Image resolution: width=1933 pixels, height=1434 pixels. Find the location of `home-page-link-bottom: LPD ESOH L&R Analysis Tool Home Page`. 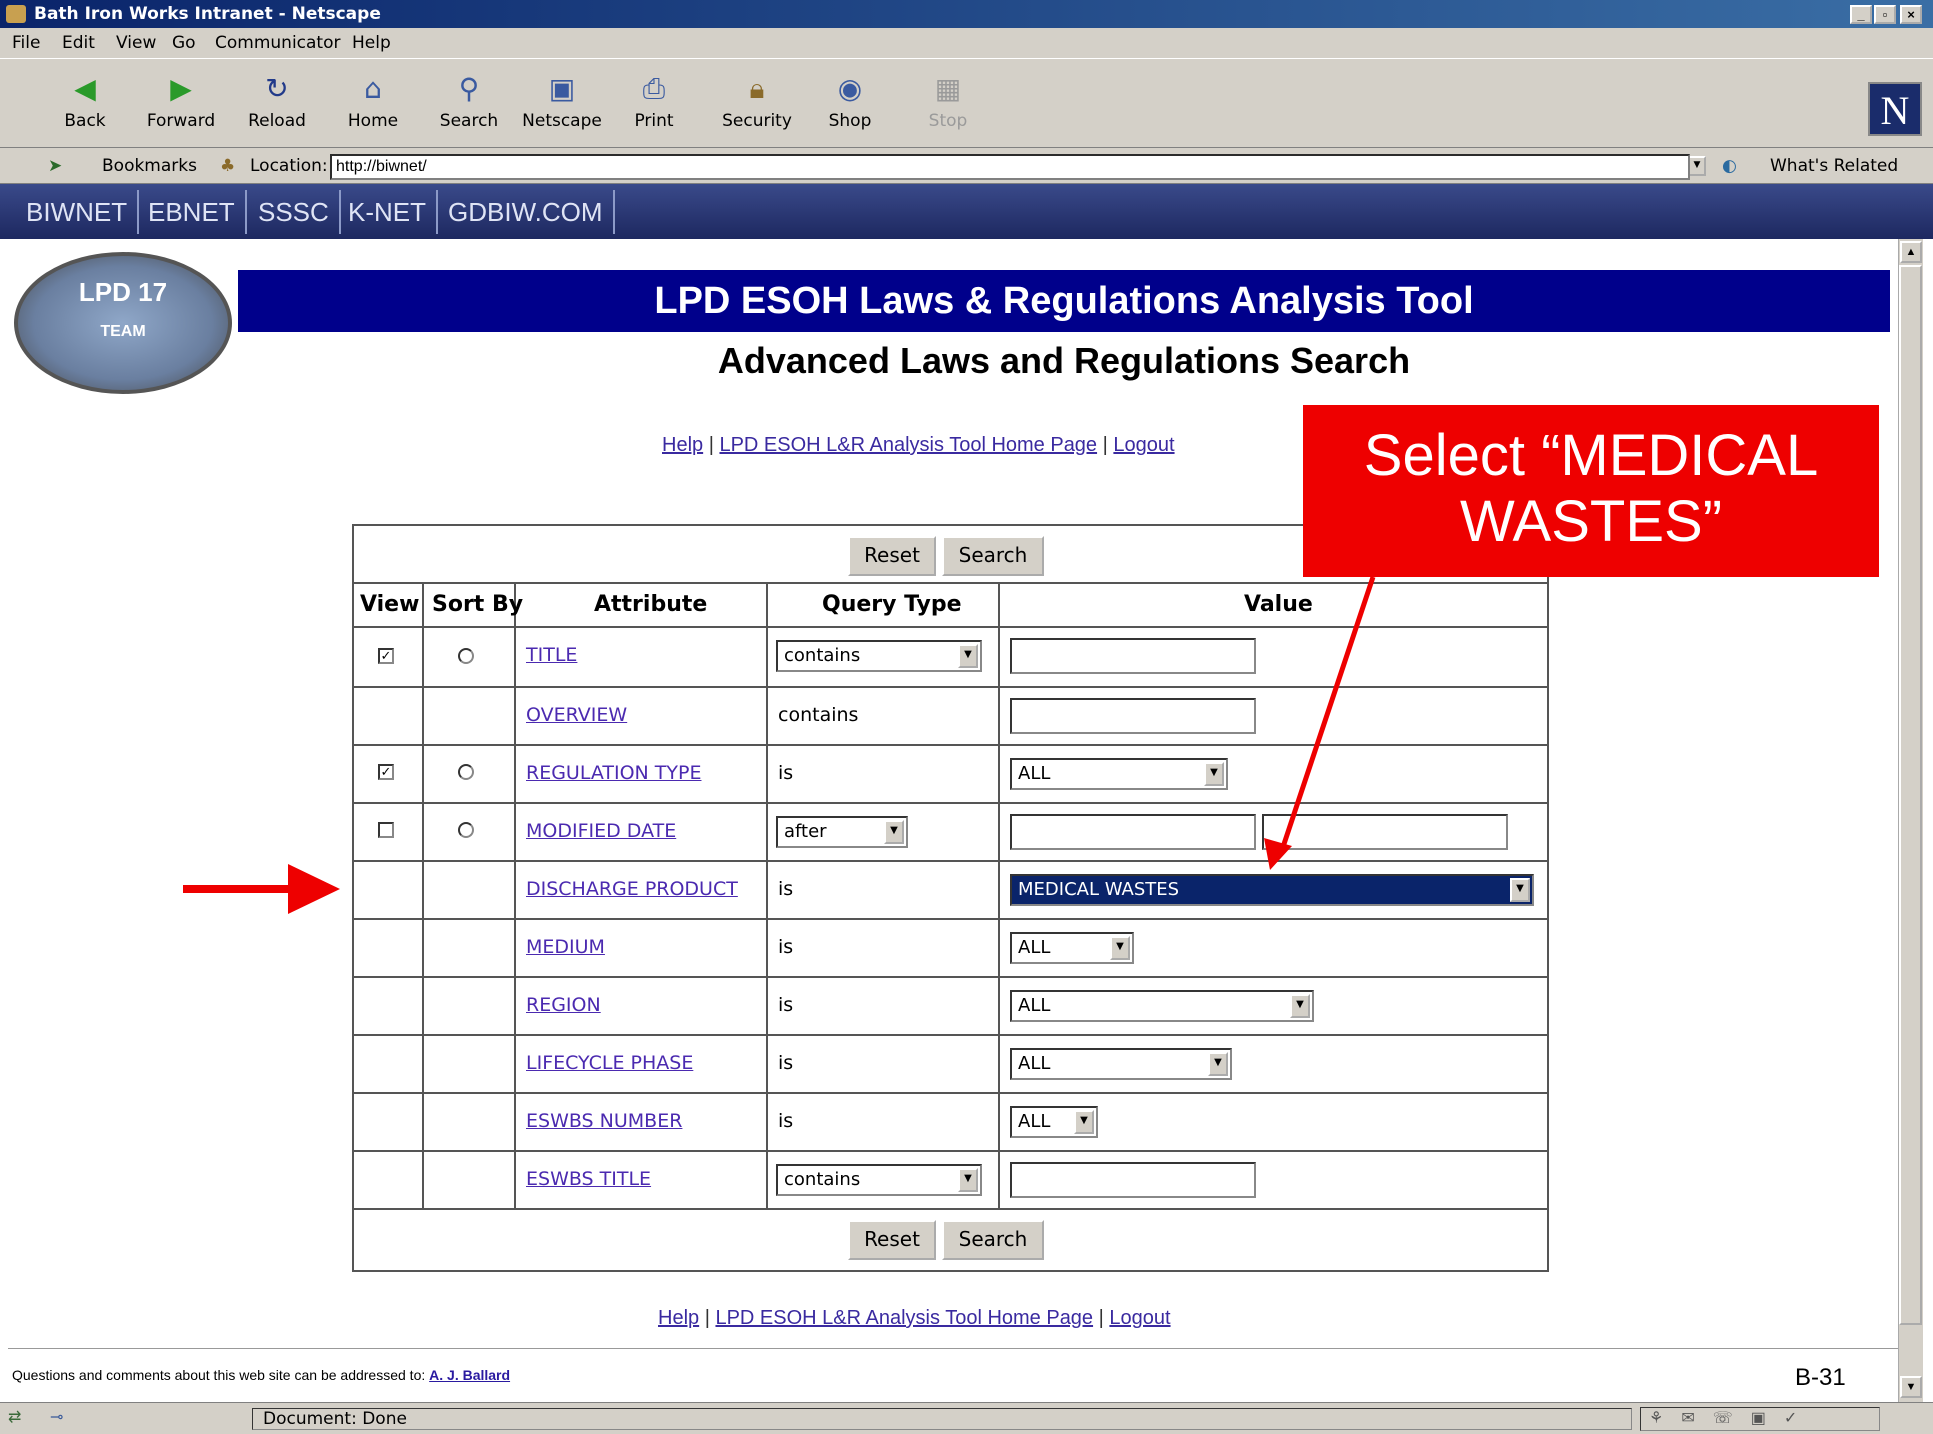

home-page-link-bottom: LPD ESOH L&R Analysis Tool Home Page is located at coordinates (904, 1318).